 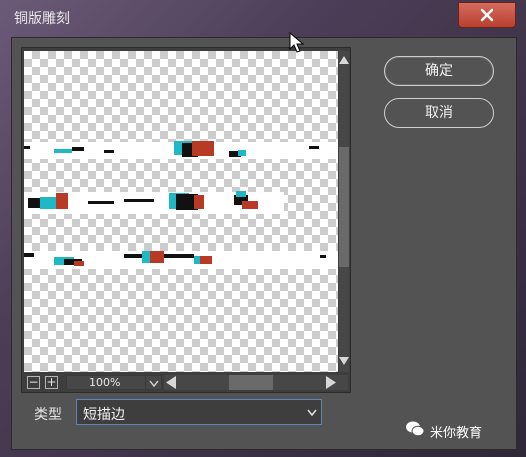 I want to click on zoom-level-display: 100%, so click(x=114, y=383).